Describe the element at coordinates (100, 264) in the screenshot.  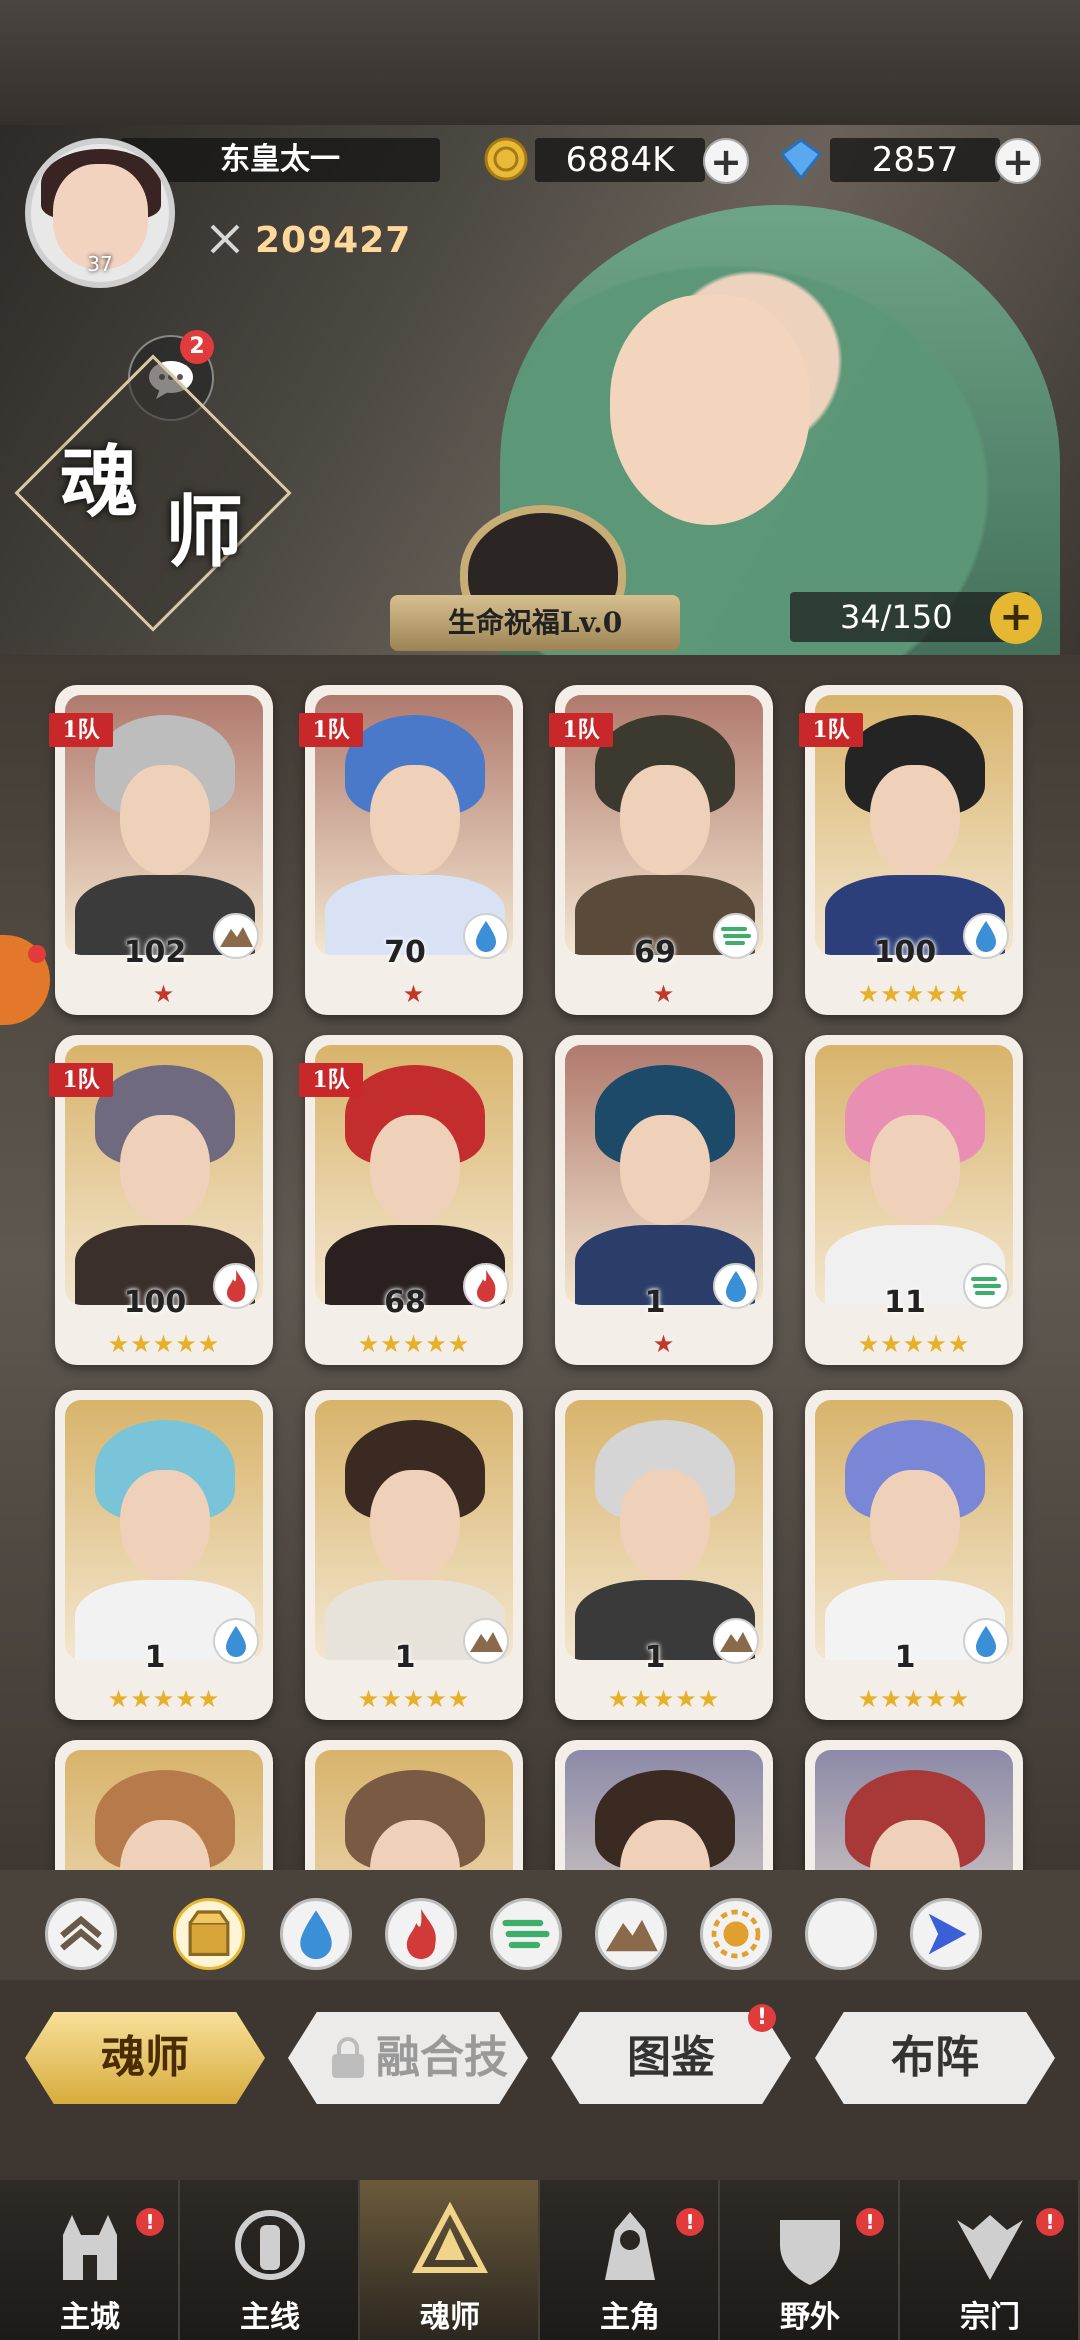
I see `player-level: 37` at that location.